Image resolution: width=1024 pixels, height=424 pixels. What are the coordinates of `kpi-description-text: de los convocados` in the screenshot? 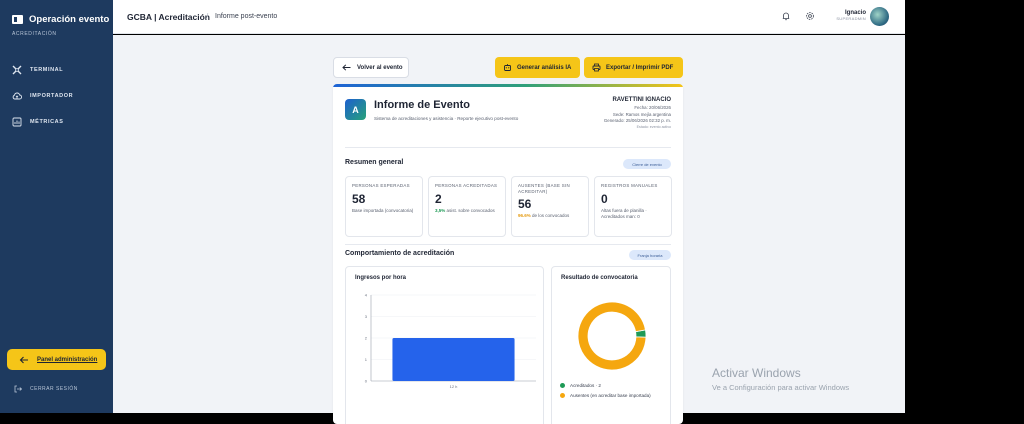 It's located at (551, 216).